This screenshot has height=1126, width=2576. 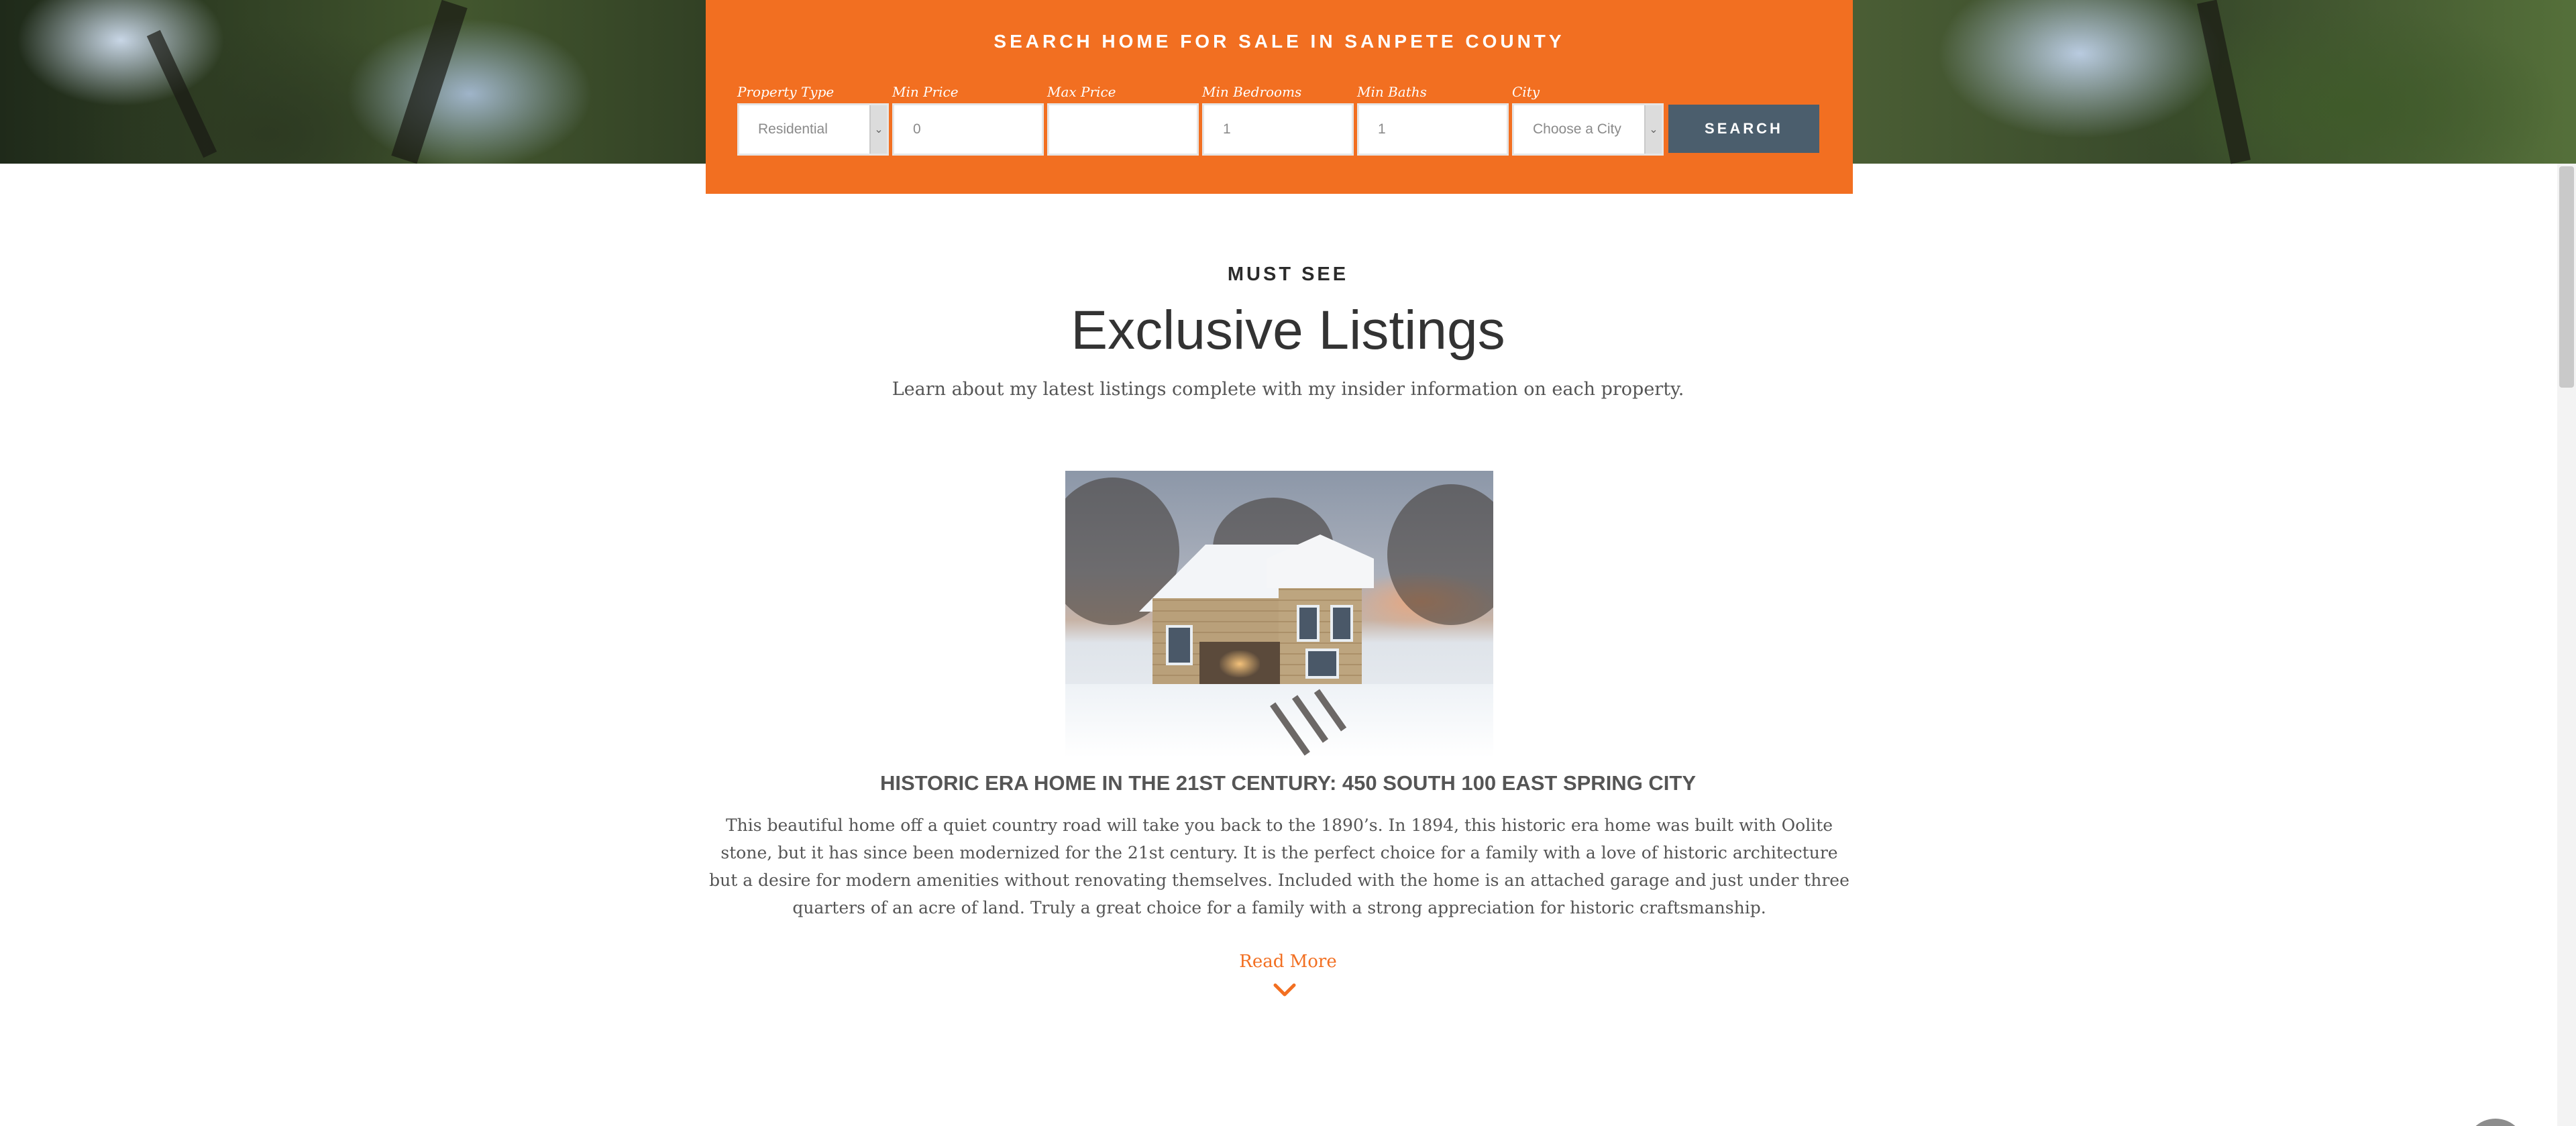 What do you see at coordinates (793, 129) in the screenshot?
I see `property-type-value: Residential` at bounding box center [793, 129].